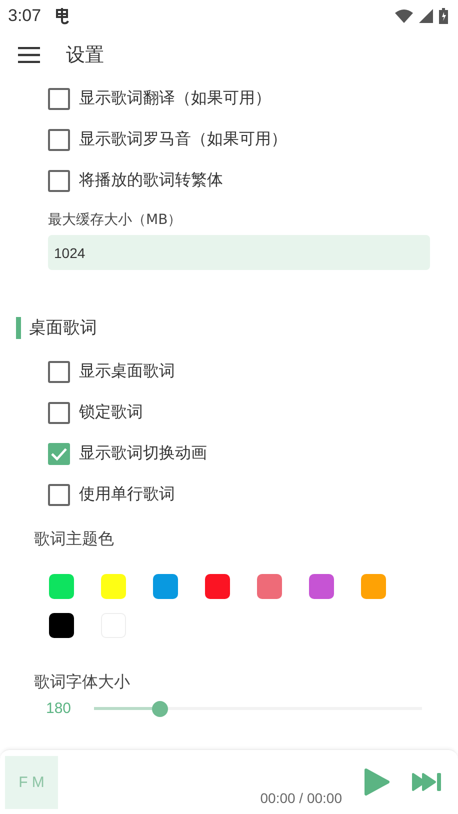 Image resolution: width=458 pixels, height=814 pixels. Describe the element at coordinates (183, 139) in the screenshot. I see `checkbox-label: 显示歌词罗马音（如果可用）` at that location.